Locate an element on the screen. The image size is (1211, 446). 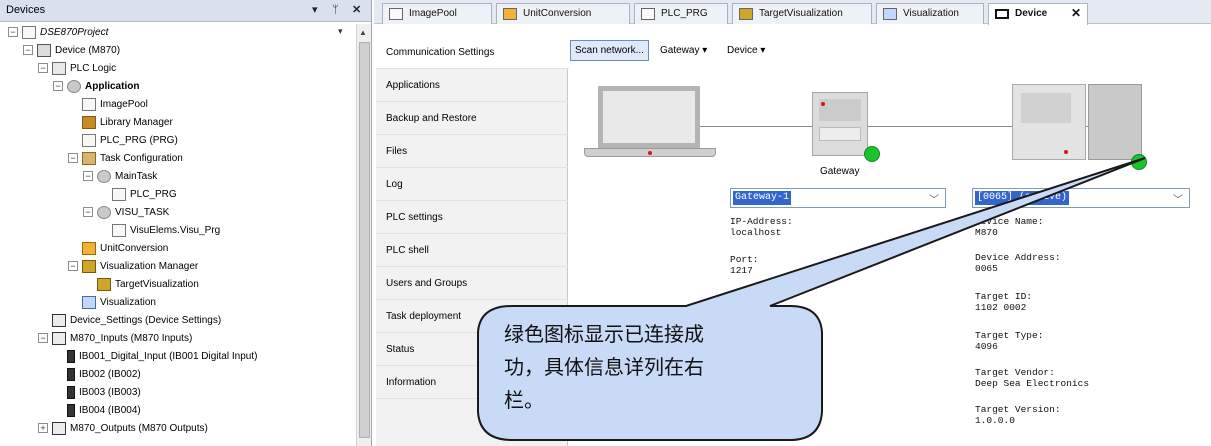
tree-item-label: Device (M870) is located at coordinates (88, 50).